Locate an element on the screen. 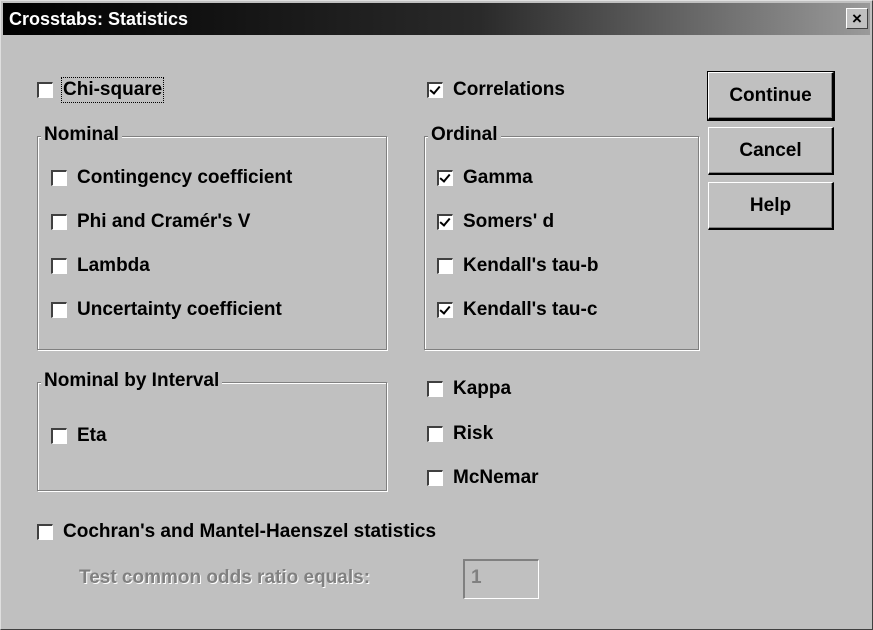  chi-square-checkbox: Chi-square is located at coordinates (101, 90).